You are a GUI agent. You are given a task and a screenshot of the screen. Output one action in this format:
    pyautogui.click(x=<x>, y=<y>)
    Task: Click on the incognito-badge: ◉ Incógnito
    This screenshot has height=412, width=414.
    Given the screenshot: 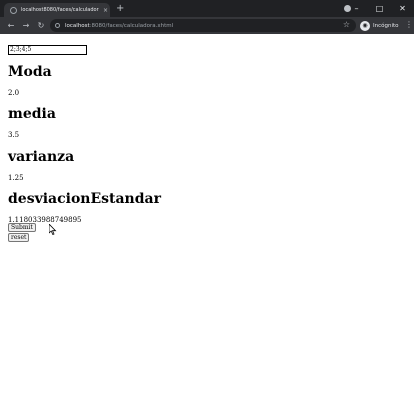 What is the action you would take?
    pyautogui.click(x=380, y=25)
    